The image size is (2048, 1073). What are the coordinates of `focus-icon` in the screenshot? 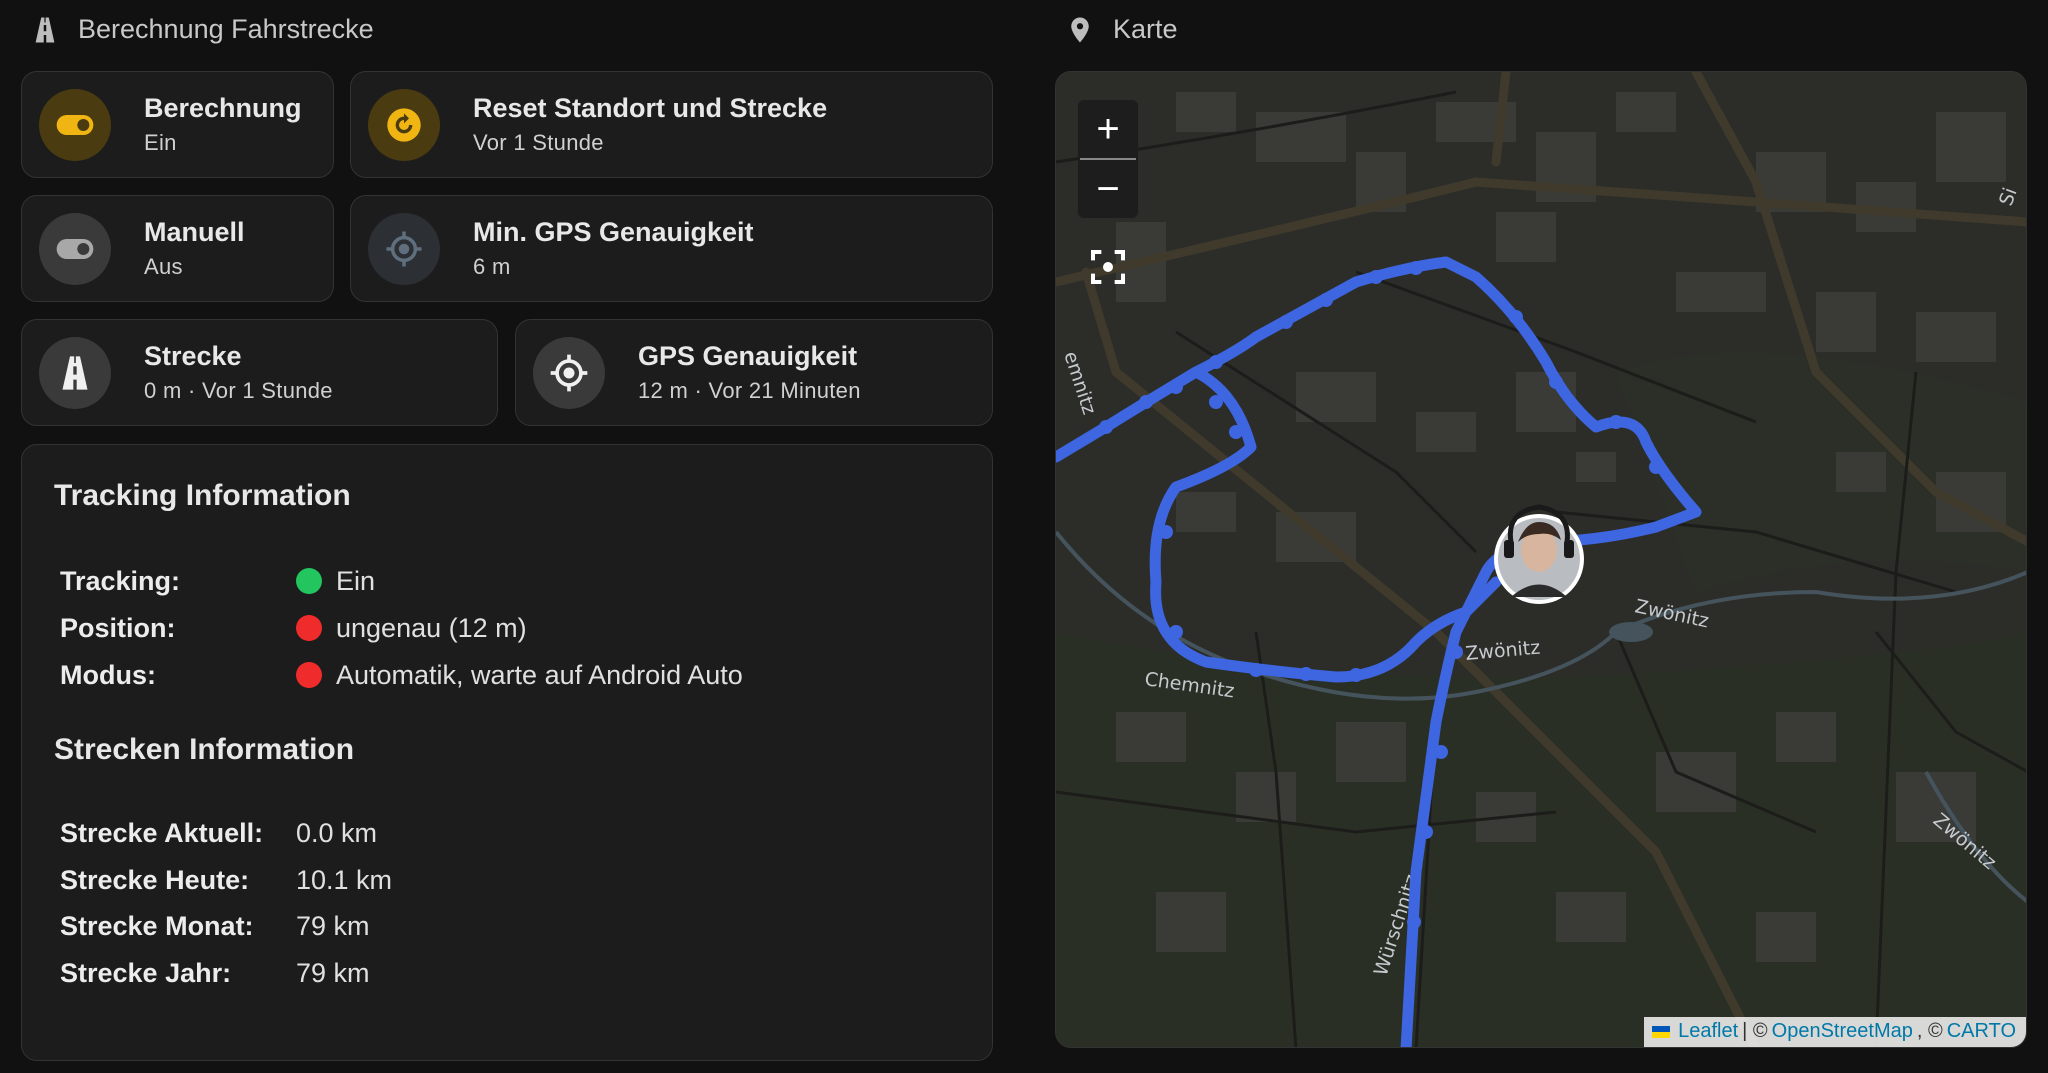 It's located at (1108, 267).